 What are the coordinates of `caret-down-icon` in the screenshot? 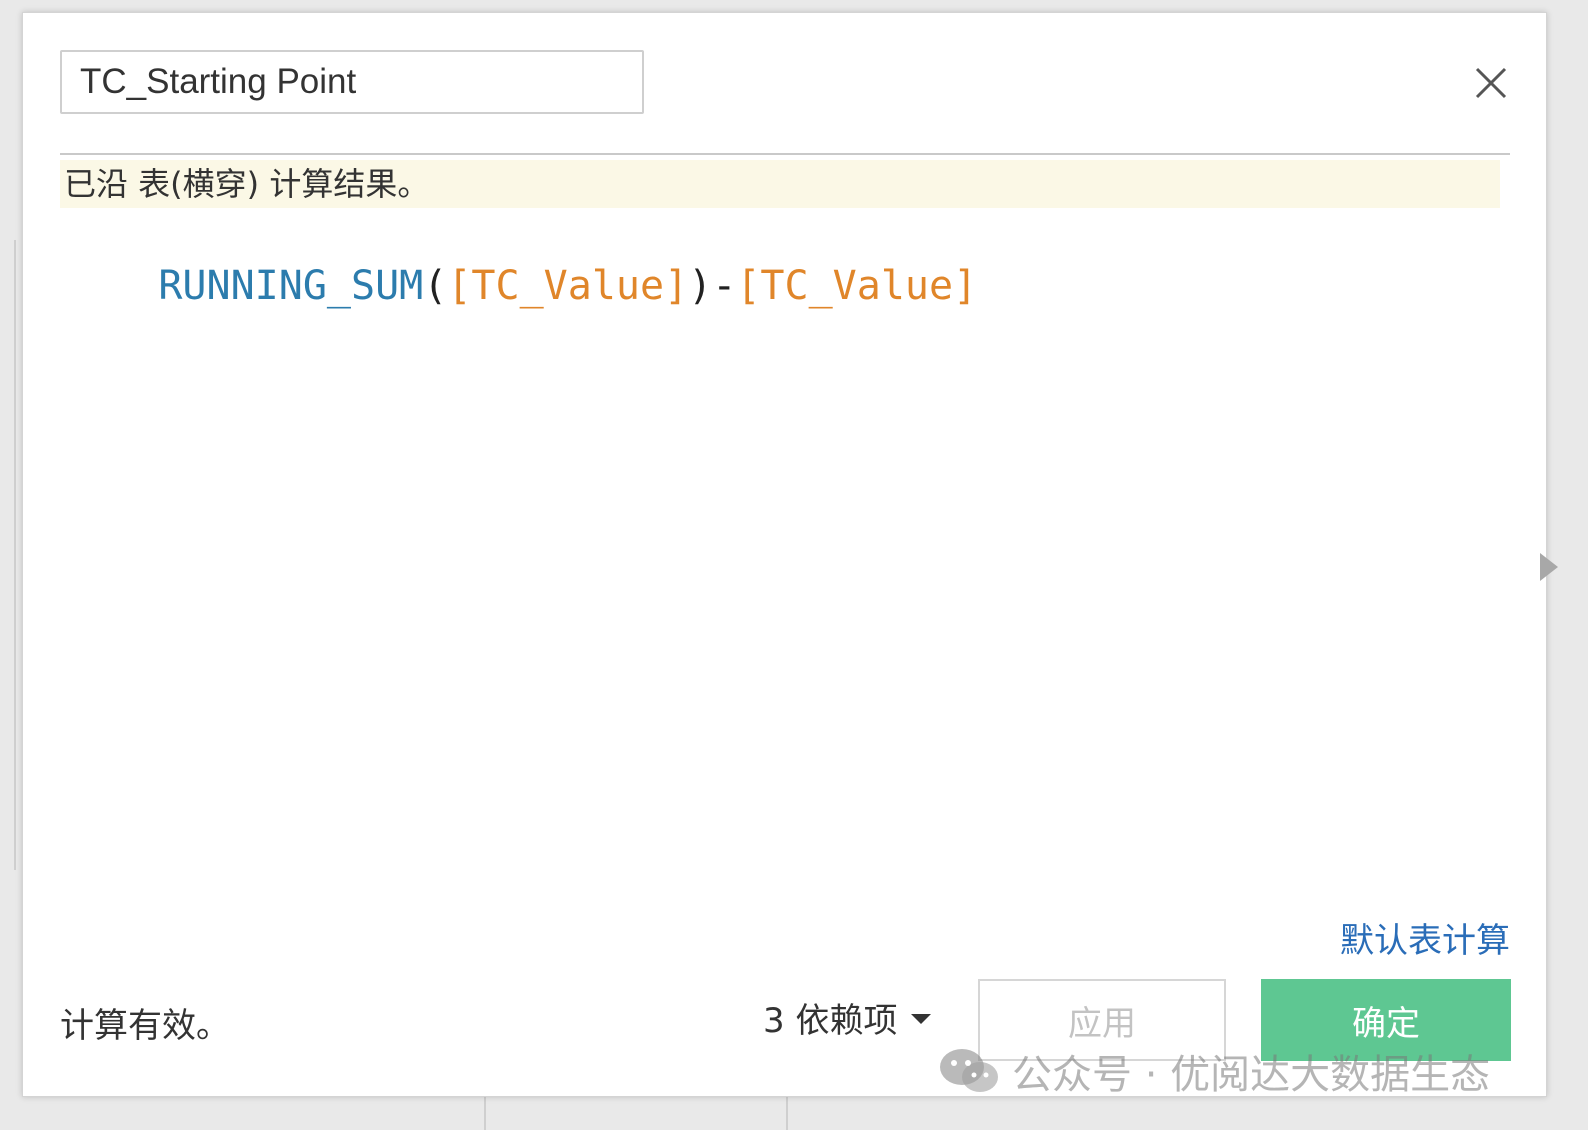 It's located at (921, 1019).